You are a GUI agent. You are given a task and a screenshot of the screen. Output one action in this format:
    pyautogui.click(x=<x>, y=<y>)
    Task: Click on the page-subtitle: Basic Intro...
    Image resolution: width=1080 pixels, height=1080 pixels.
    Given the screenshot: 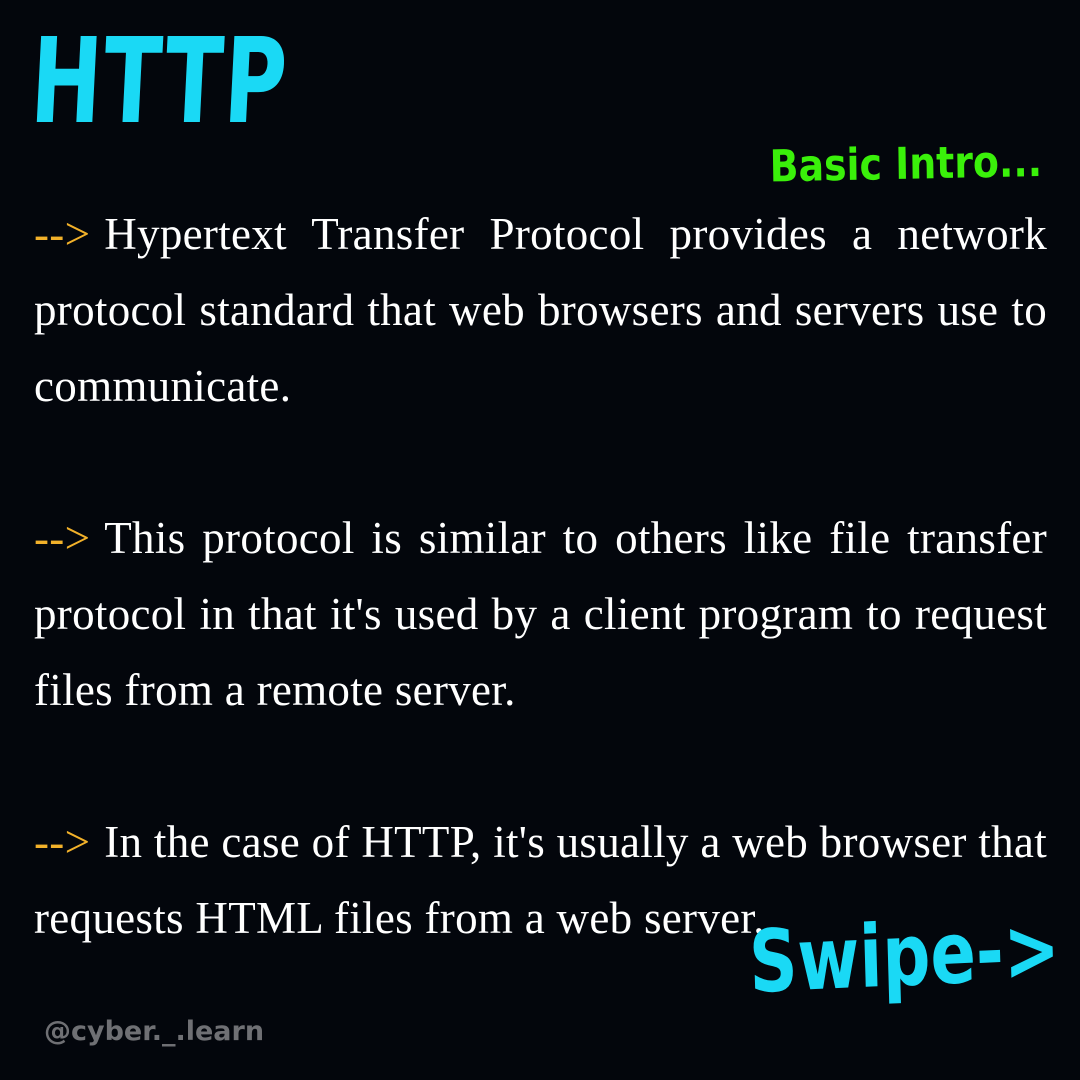 What is the action you would take?
    pyautogui.click(x=906, y=164)
    